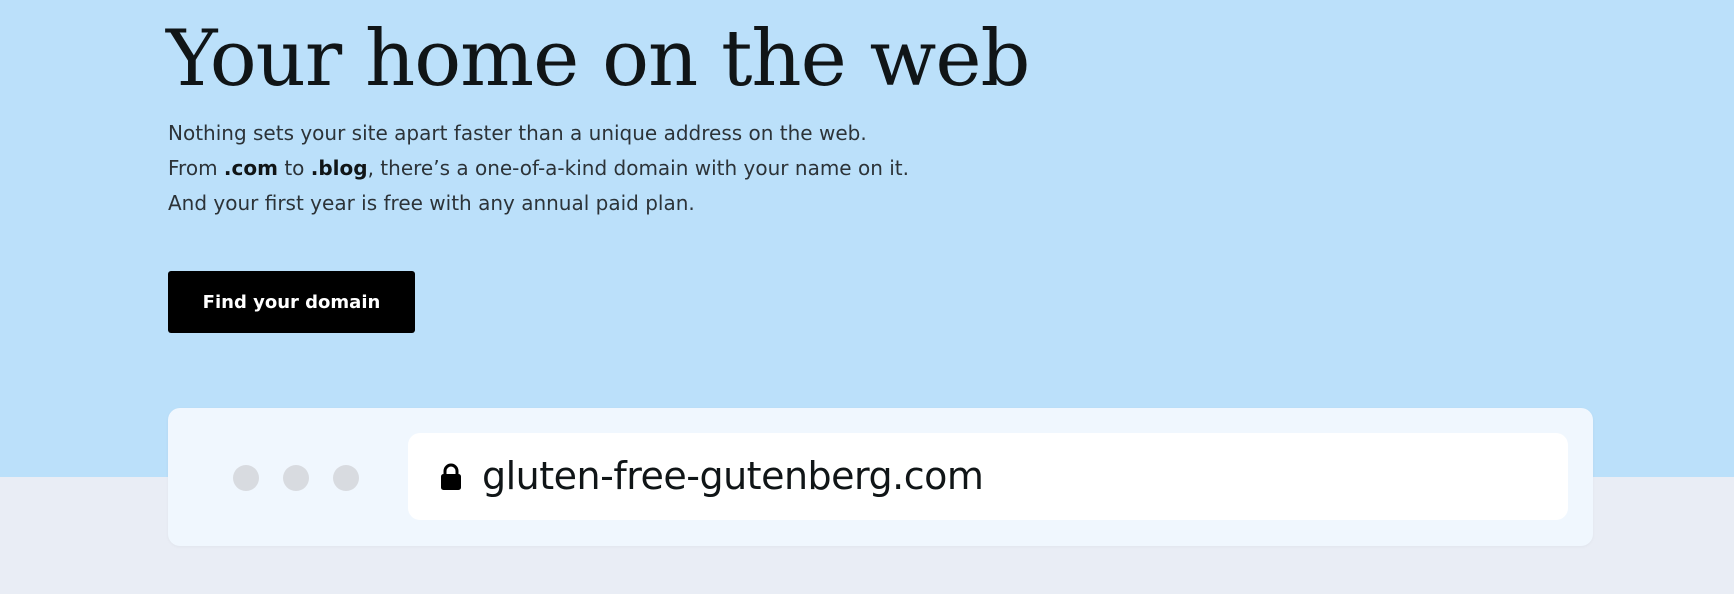 Image resolution: width=1734 pixels, height=594 pixels. I want to click on lock-icon, so click(451, 476).